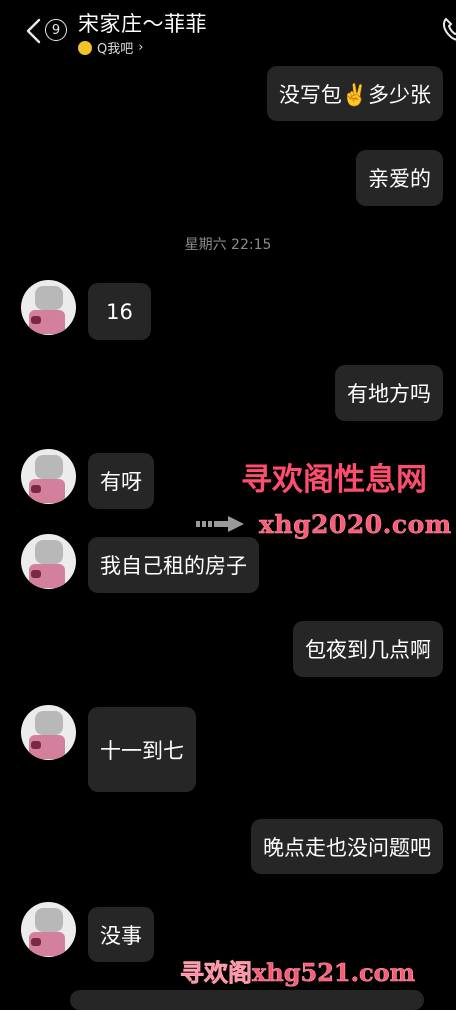  Describe the element at coordinates (142, 23) in the screenshot. I see `contact-name: 宋家庄～菲菲` at that location.